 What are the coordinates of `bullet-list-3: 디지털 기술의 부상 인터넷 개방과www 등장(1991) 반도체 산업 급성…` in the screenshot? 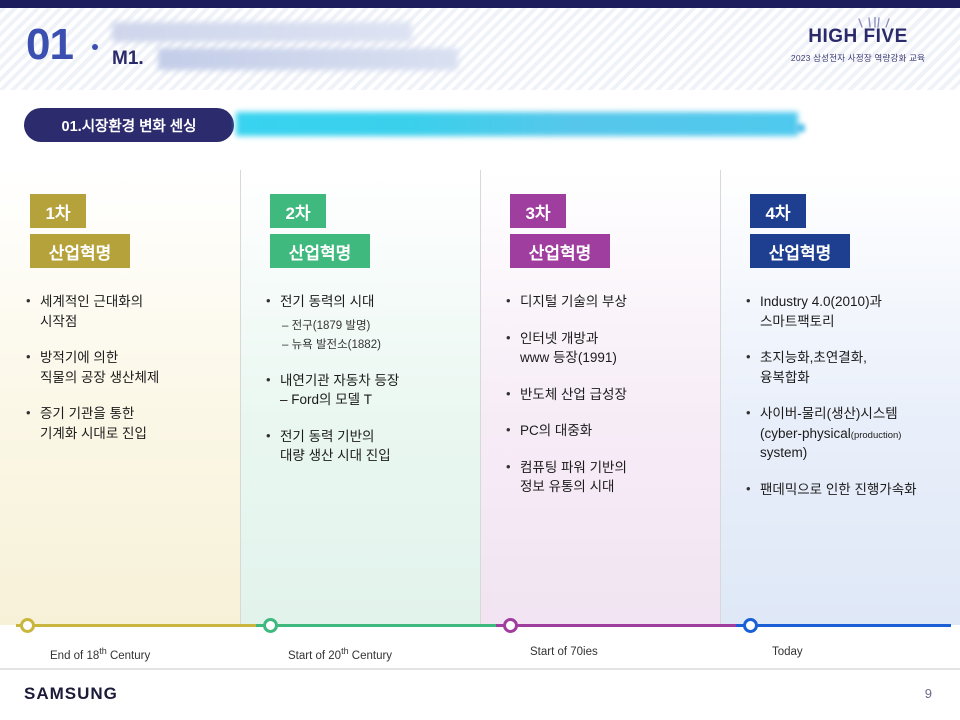 It's located at (612, 403).